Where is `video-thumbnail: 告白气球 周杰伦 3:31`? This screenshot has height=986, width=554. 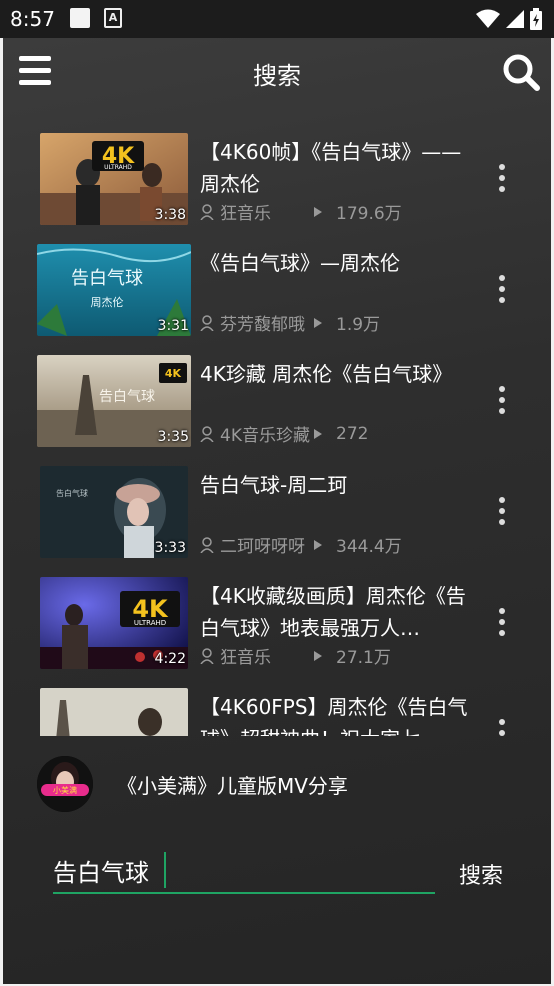
video-thumbnail: 告白气球 周杰伦 3:31 is located at coordinates (114, 290).